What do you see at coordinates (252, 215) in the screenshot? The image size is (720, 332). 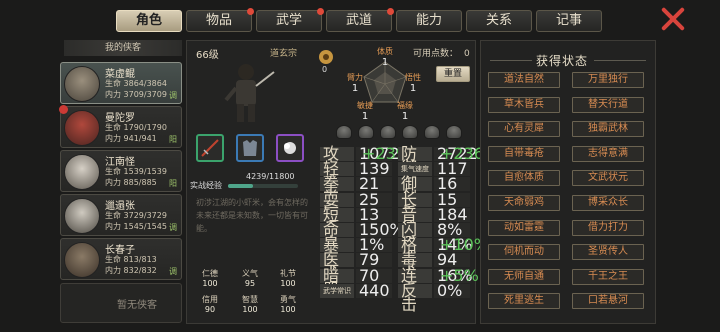 I see `character-description: 初涉江湖的小虾米，会有怎样的未来还都是未知数，一切皆有可能。` at bounding box center [252, 215].